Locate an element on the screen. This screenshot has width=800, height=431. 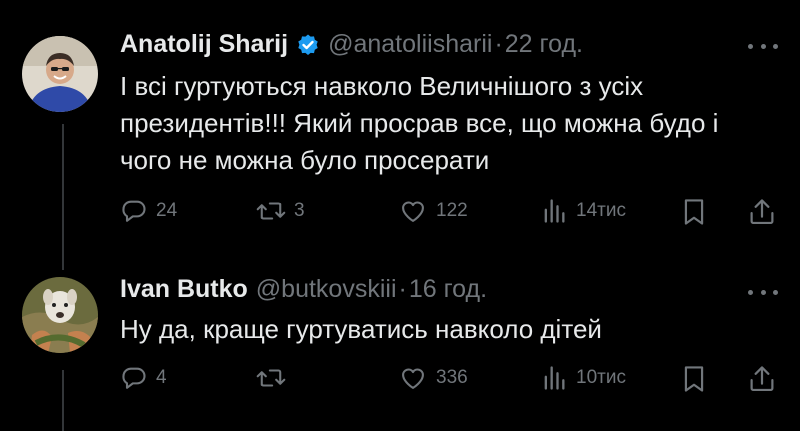
author-name: Anatolij Sharij is located at coordinates (204, 44).